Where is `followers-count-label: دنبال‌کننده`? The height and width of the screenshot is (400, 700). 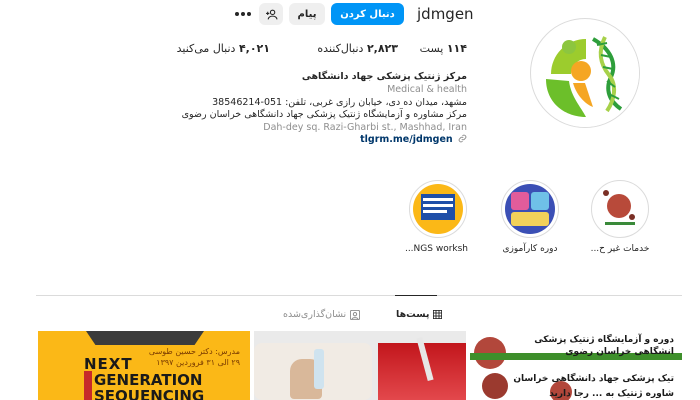 followers-count-label: دنبال‌کننده is located at coordinates (340, 48).